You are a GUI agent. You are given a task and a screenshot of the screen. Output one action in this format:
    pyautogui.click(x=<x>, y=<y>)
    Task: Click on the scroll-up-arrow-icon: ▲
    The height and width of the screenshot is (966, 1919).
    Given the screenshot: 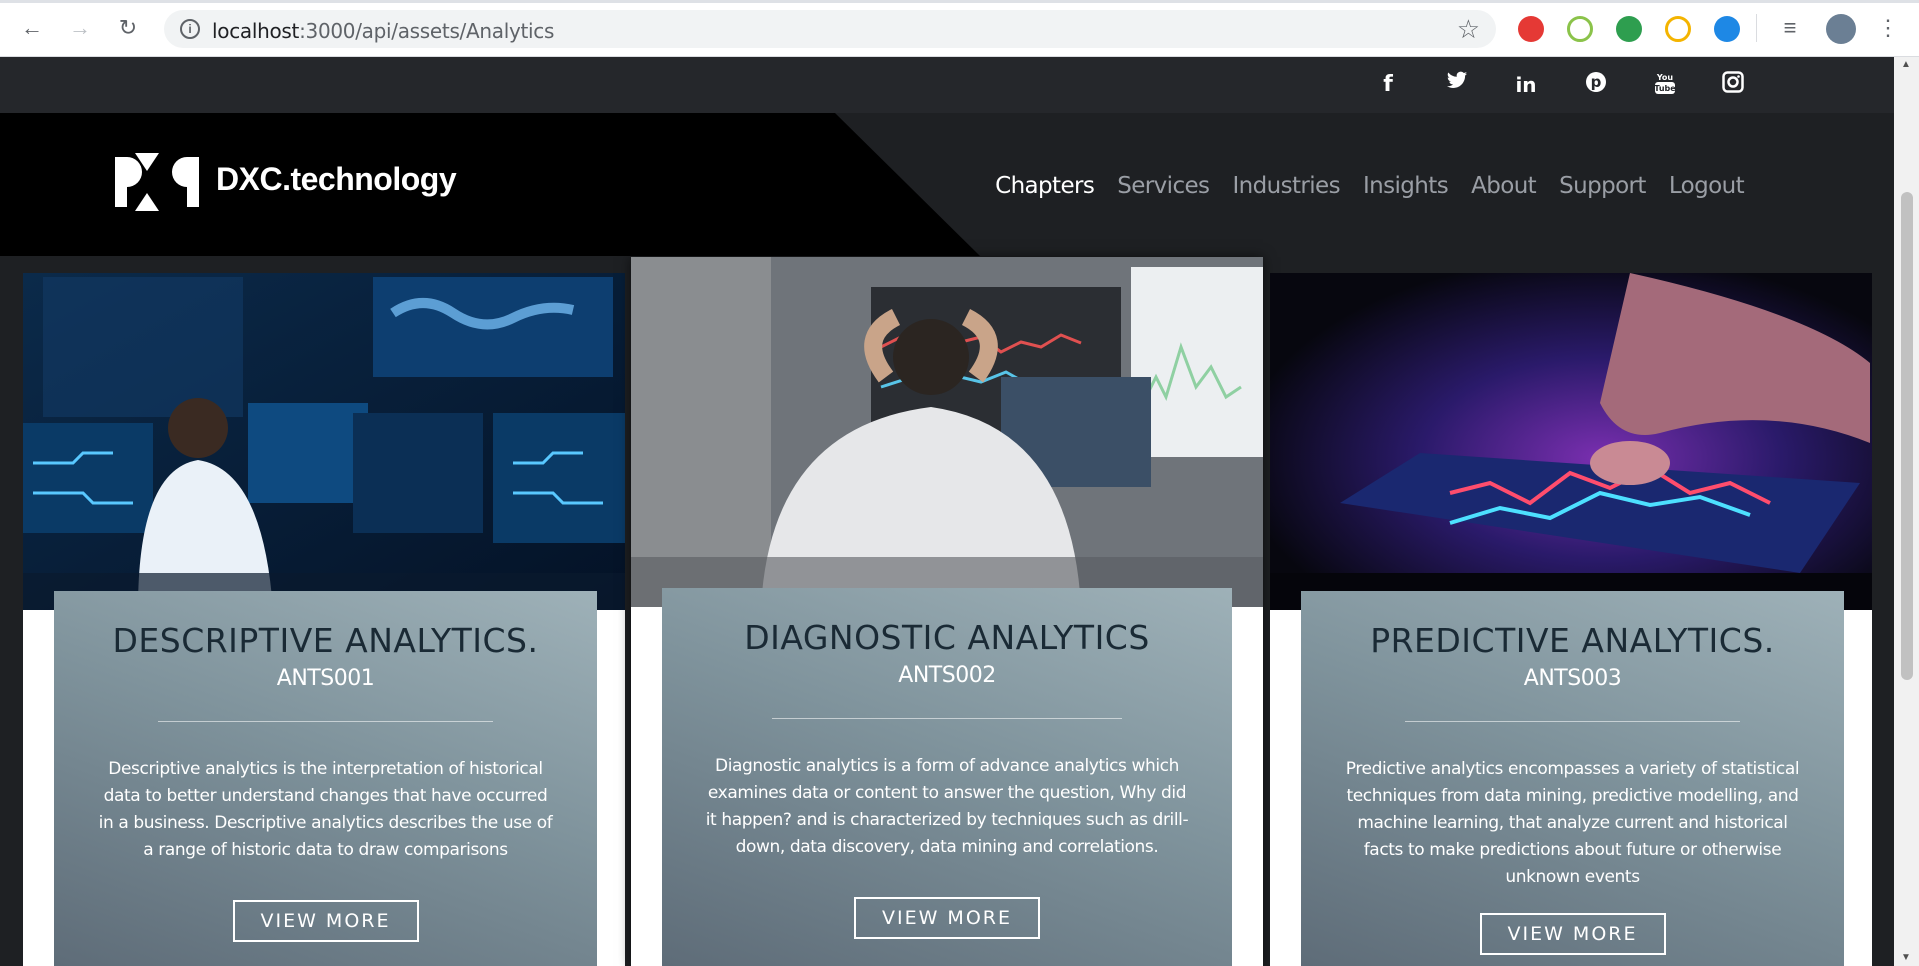 What is the action you would take?
    pyautogui.click(x=1906, y=64)
    